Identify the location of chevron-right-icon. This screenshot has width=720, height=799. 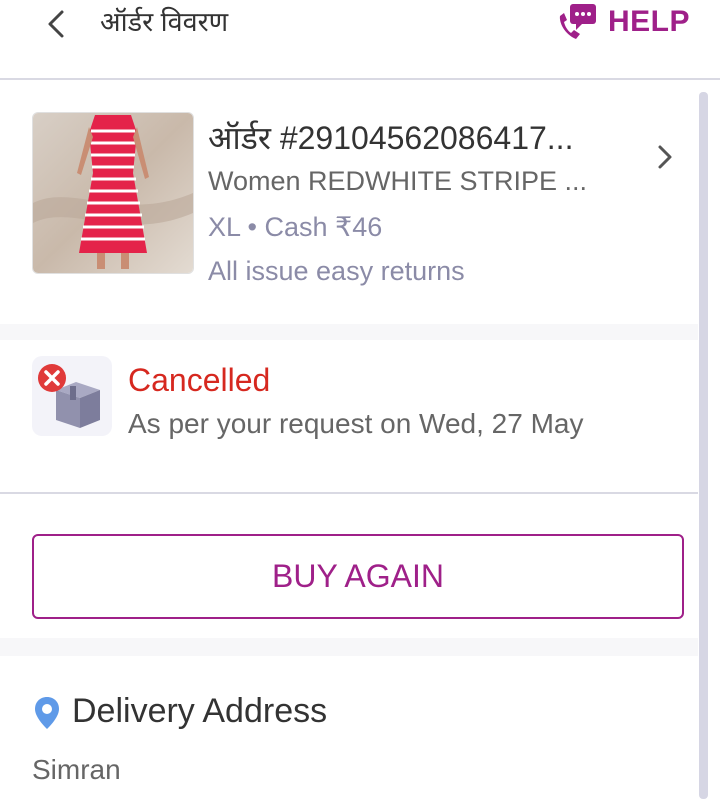
(665, 157).